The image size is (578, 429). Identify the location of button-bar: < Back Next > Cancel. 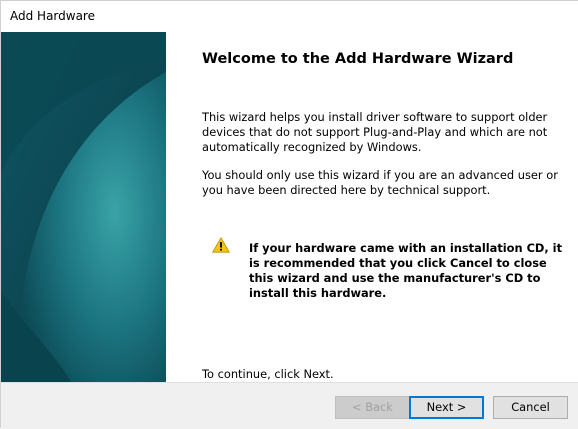
(289, 405).